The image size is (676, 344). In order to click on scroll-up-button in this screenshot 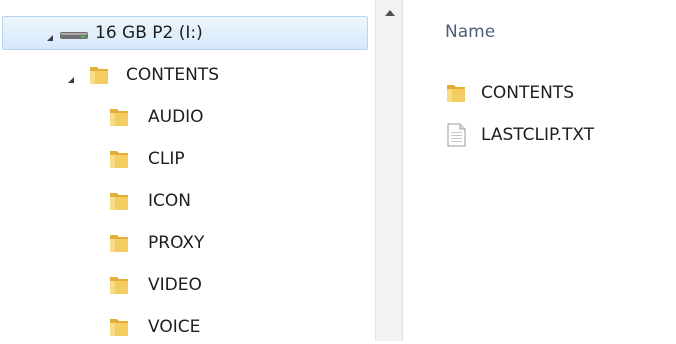, I will do `click(389, 13)`.